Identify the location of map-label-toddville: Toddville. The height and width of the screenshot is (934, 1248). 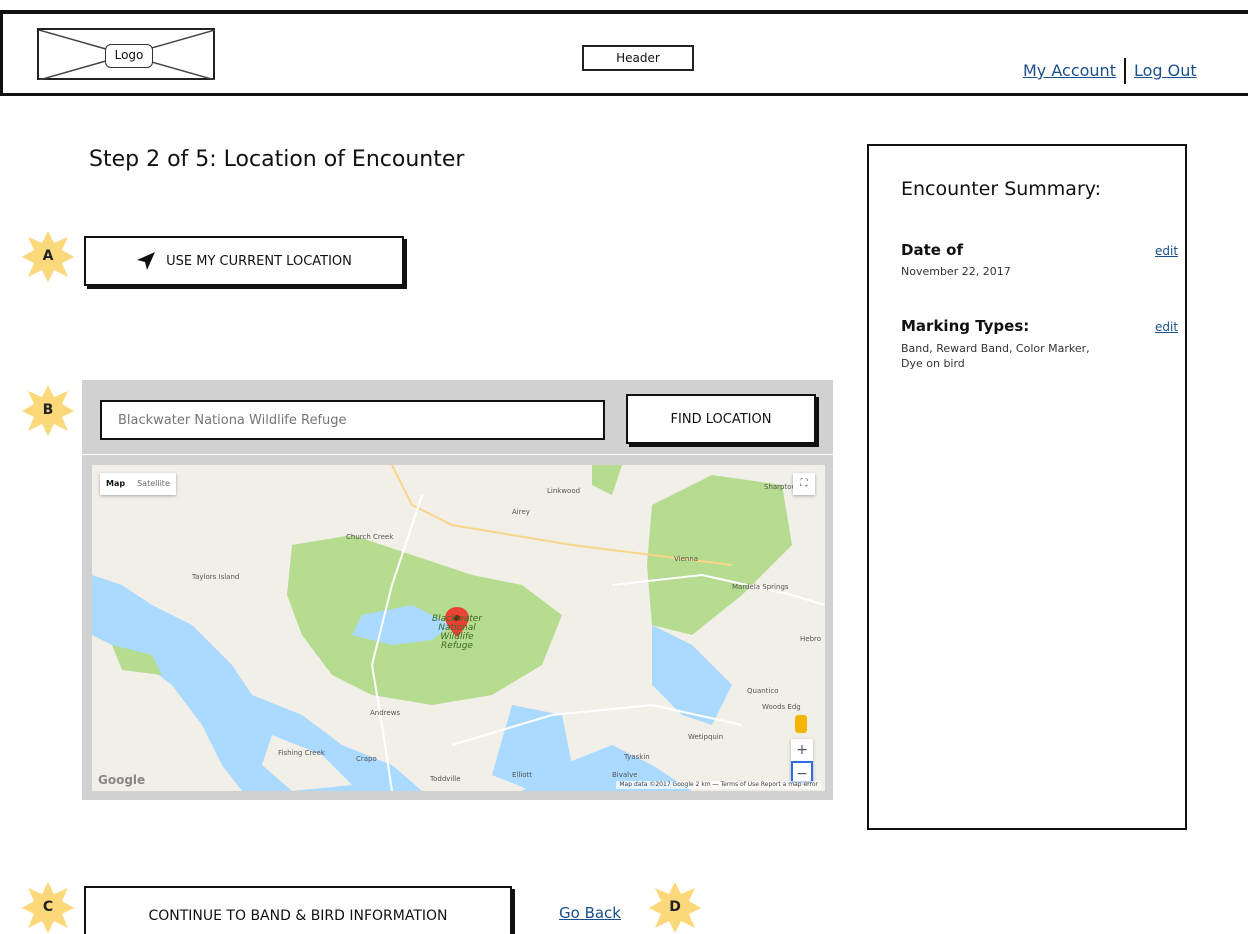
(445, 779).